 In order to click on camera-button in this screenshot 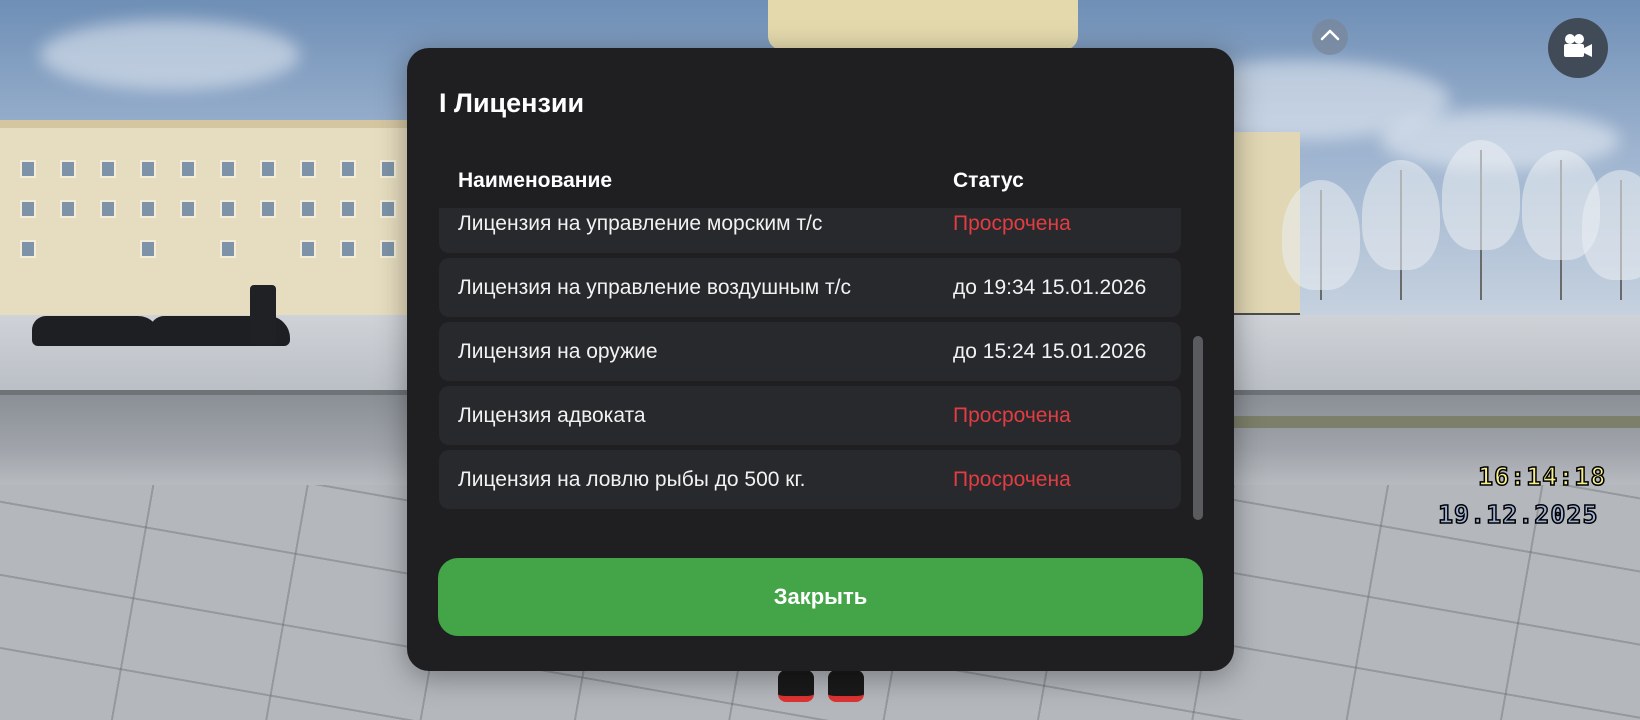, I will do `click(1578, 48)`.